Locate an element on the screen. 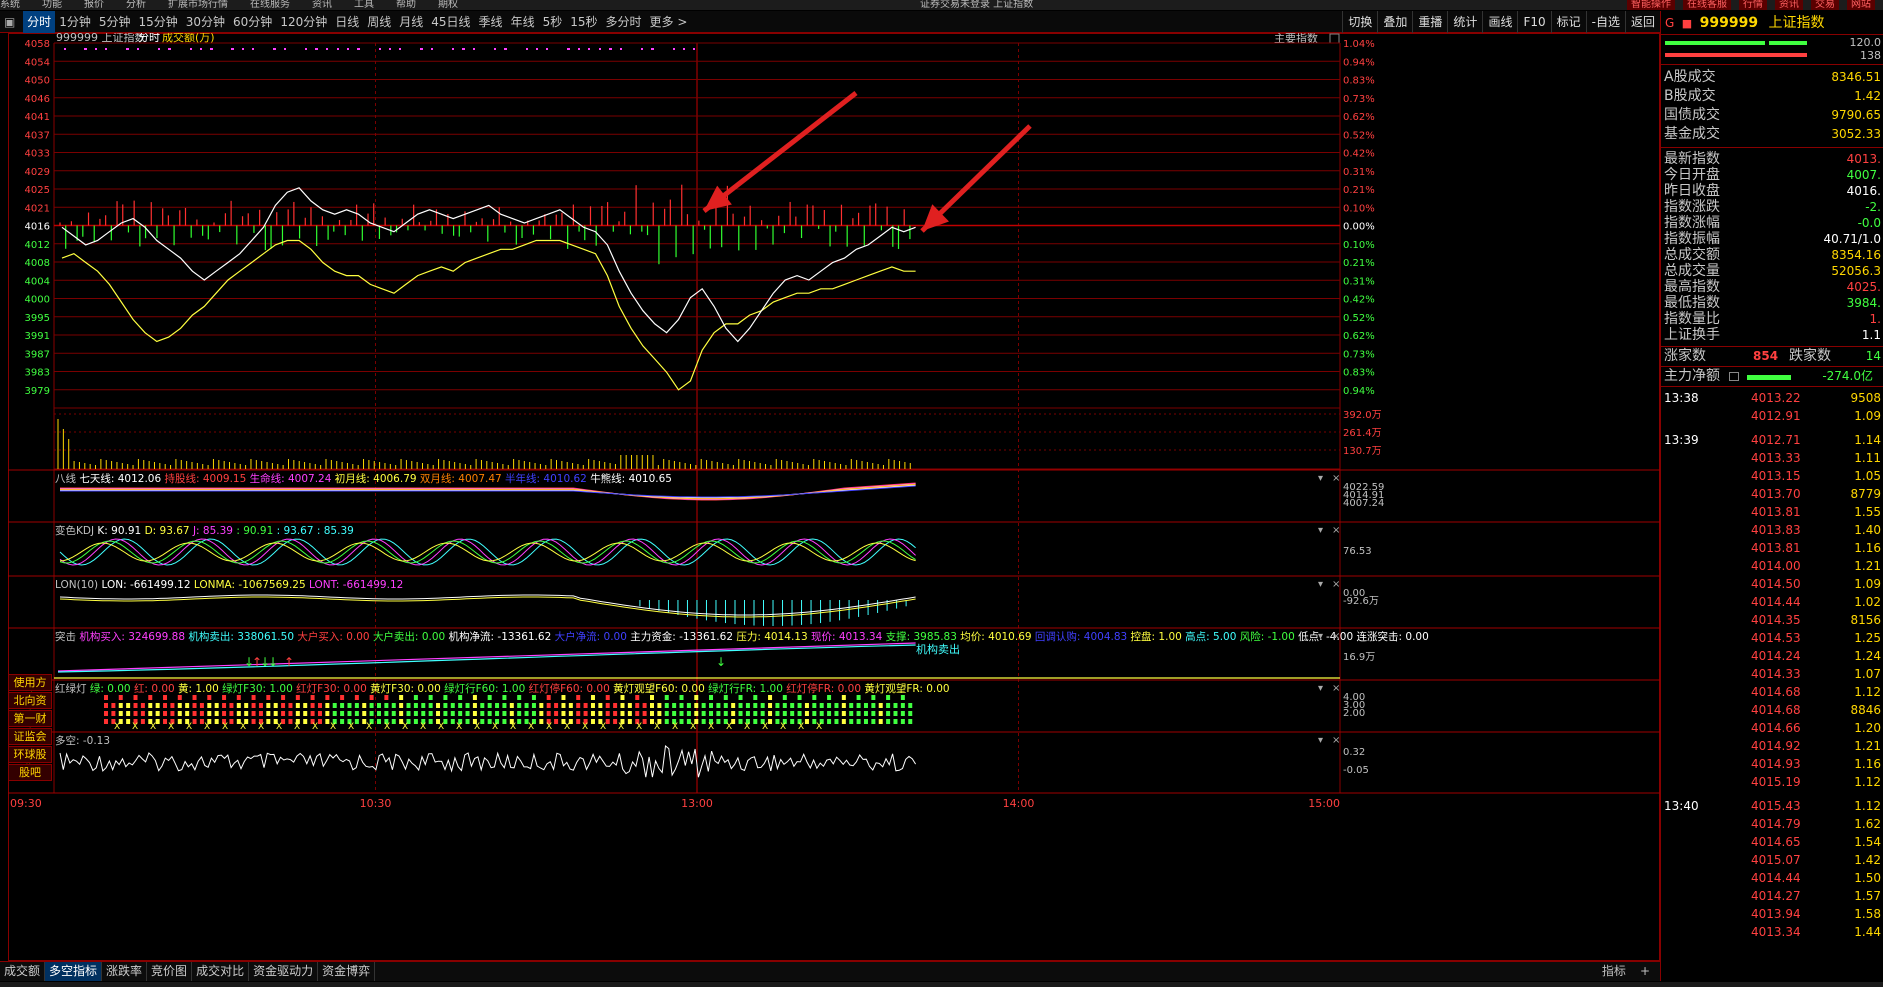 The width and height of the screenshot is (1883, 987). menu-right-buttons: 智能操作 在线客服 行情 资讯 交易 网站 is located at coordinates (1755, 5).